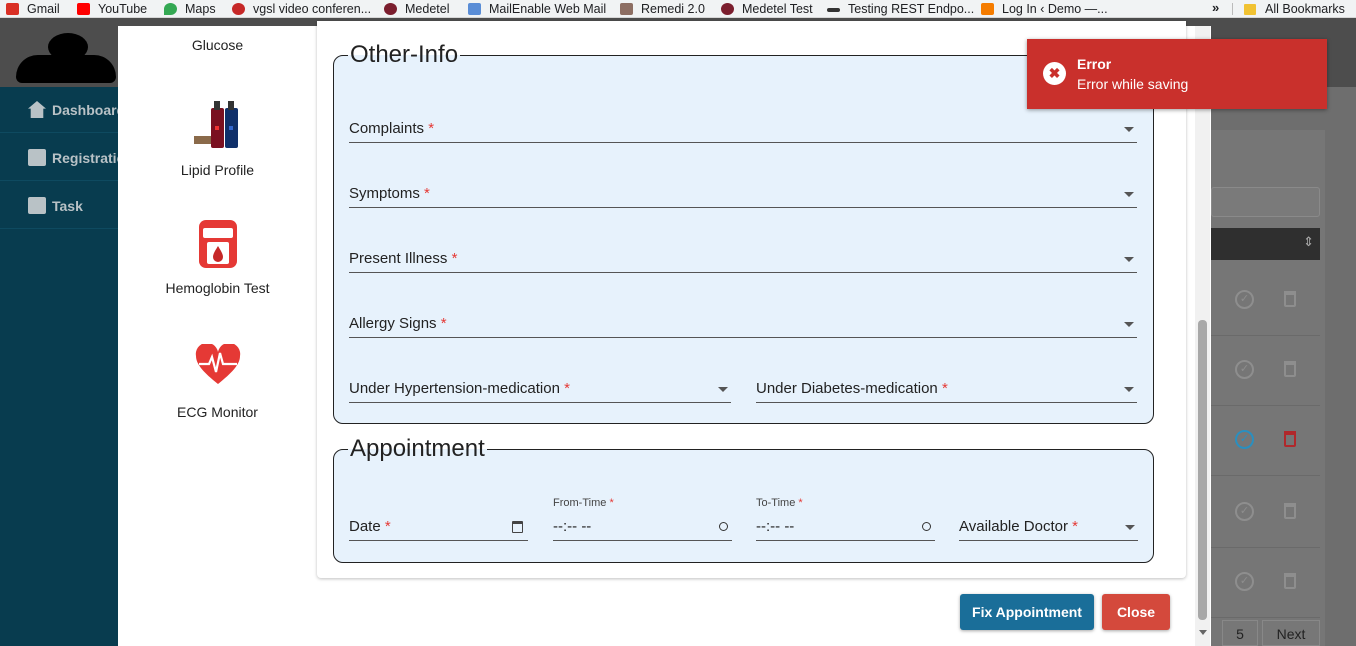 This screenshot has width=1356, height=646. I want to click on sidebar: Dashboard Registration Task, so click(59, 366).